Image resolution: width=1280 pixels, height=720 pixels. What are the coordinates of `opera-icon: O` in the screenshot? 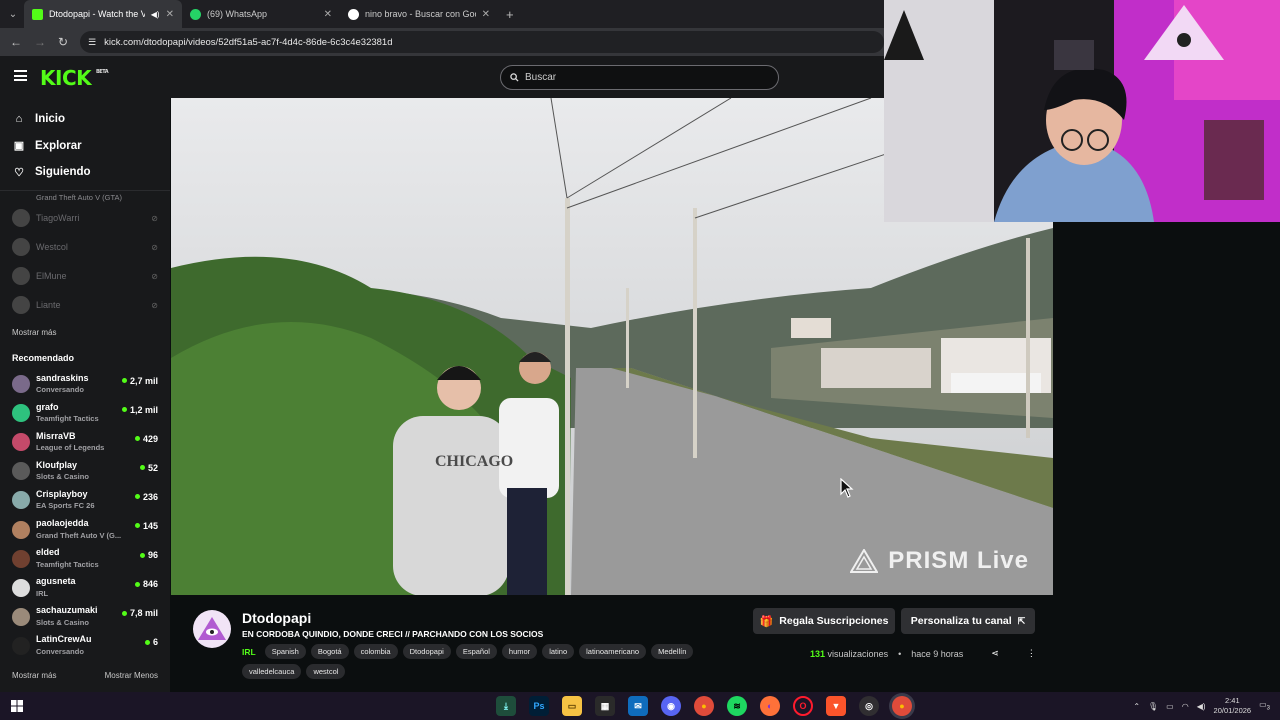 It's located at (803, 706).